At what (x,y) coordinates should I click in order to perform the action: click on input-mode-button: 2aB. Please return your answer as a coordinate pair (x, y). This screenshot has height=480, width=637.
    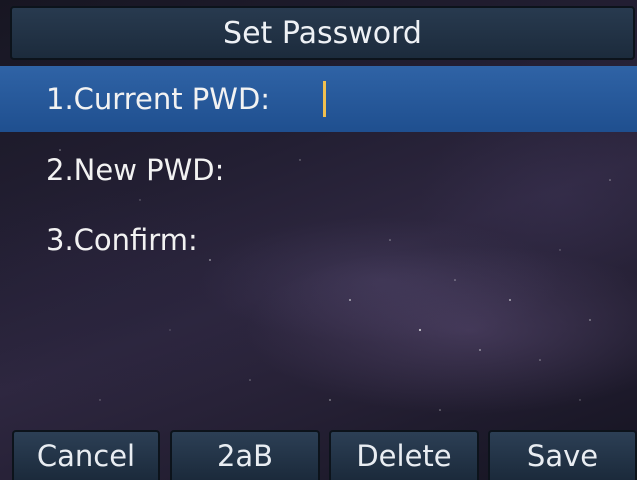
    Looking at the image, I should click on (245, 455).